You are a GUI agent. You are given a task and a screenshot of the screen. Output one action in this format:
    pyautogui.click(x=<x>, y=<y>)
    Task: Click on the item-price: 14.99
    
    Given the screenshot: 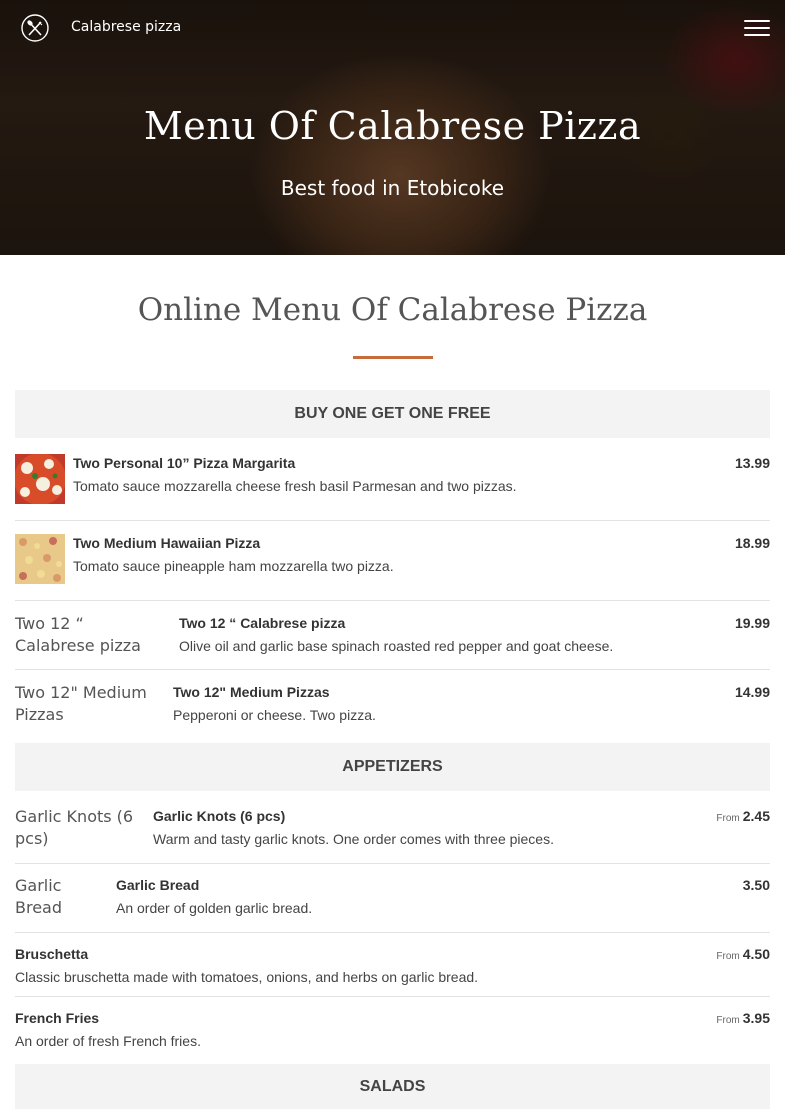 What is the action you would take?
    pyautogui.click(x=752, y=692)
    